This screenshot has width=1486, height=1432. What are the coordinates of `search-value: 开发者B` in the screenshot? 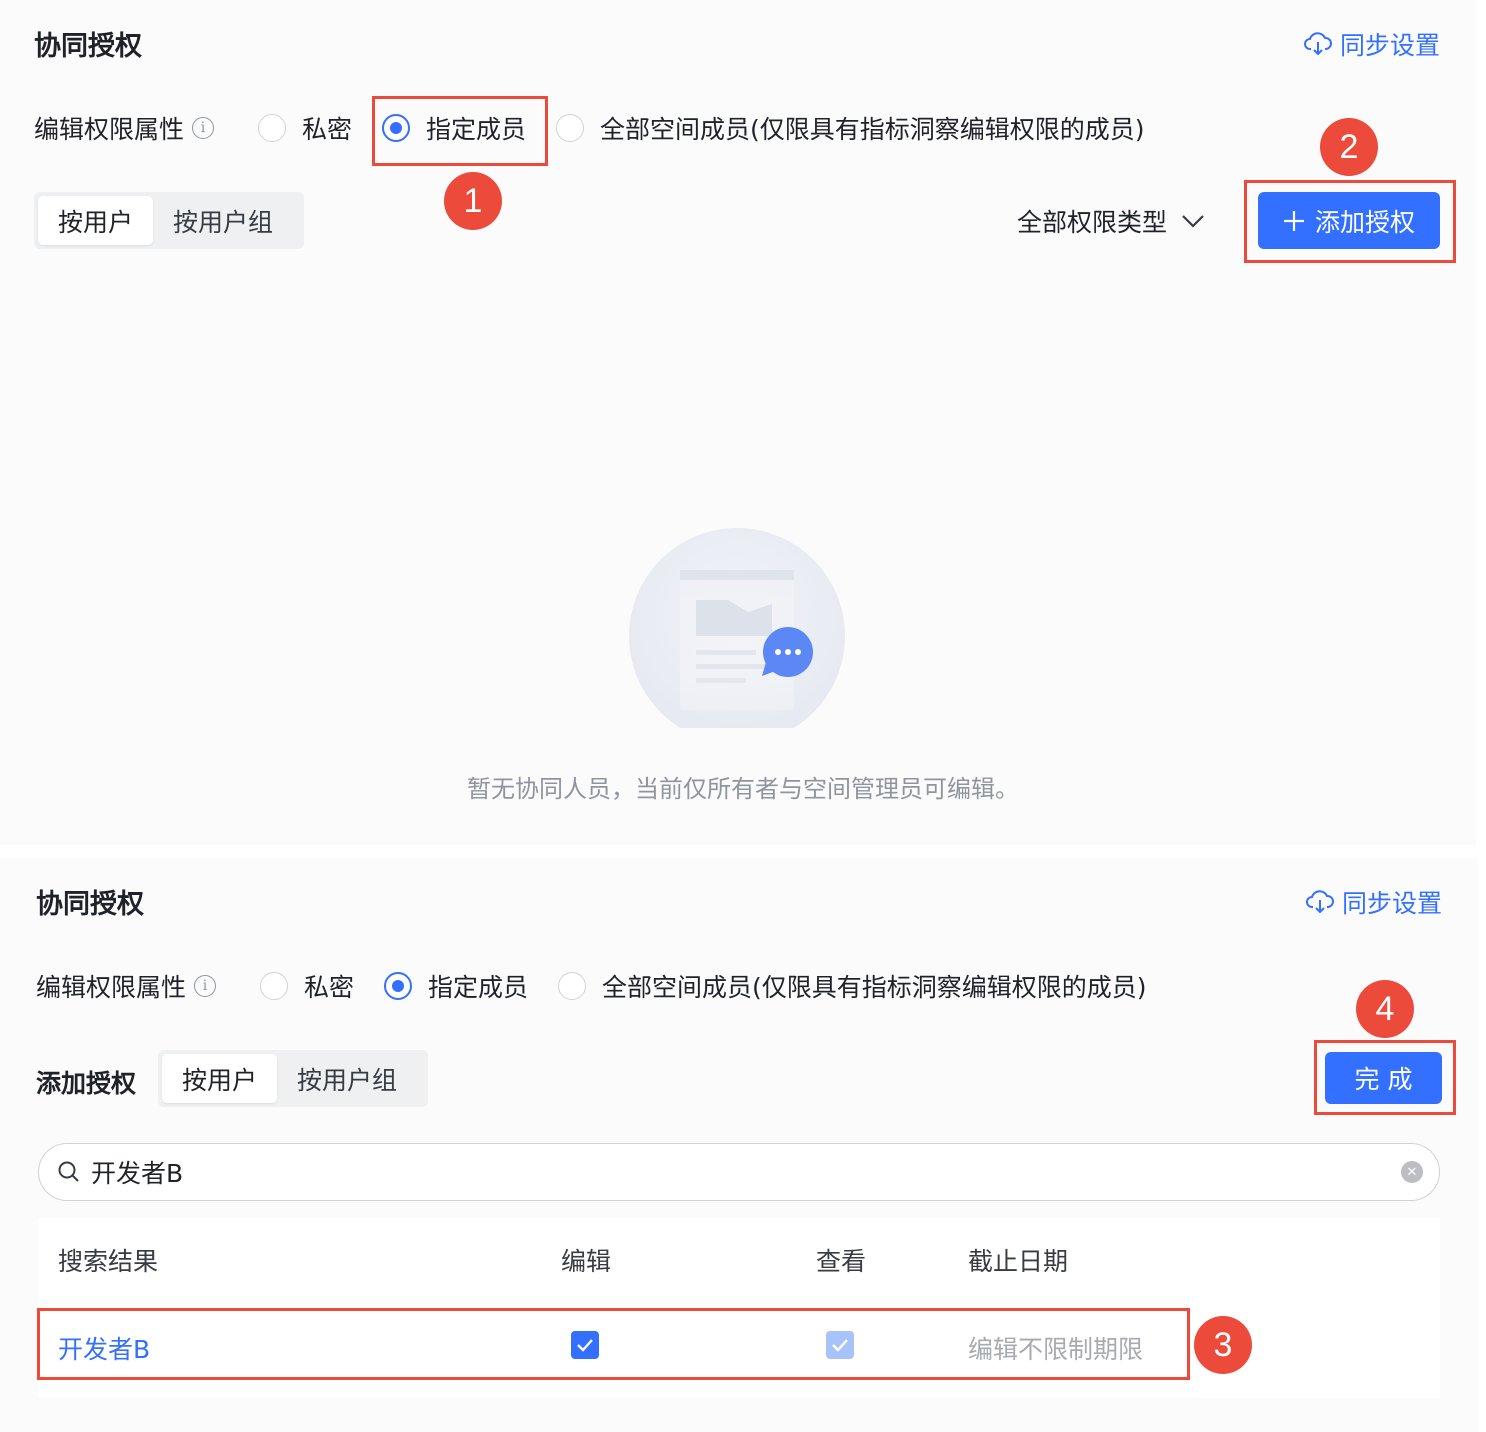 It's located at (137, 1173).